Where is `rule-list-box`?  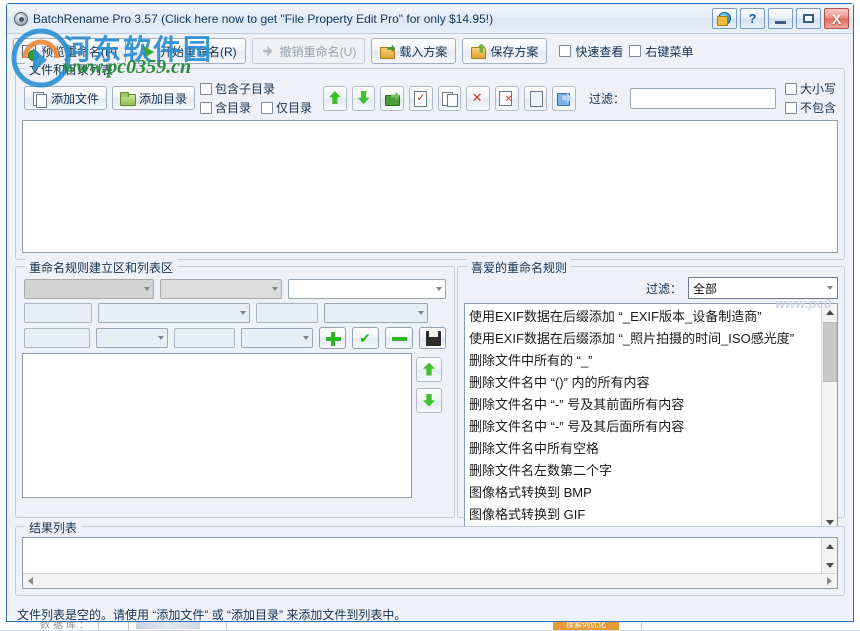 rule-list-box is located at coordinates (217, 425).